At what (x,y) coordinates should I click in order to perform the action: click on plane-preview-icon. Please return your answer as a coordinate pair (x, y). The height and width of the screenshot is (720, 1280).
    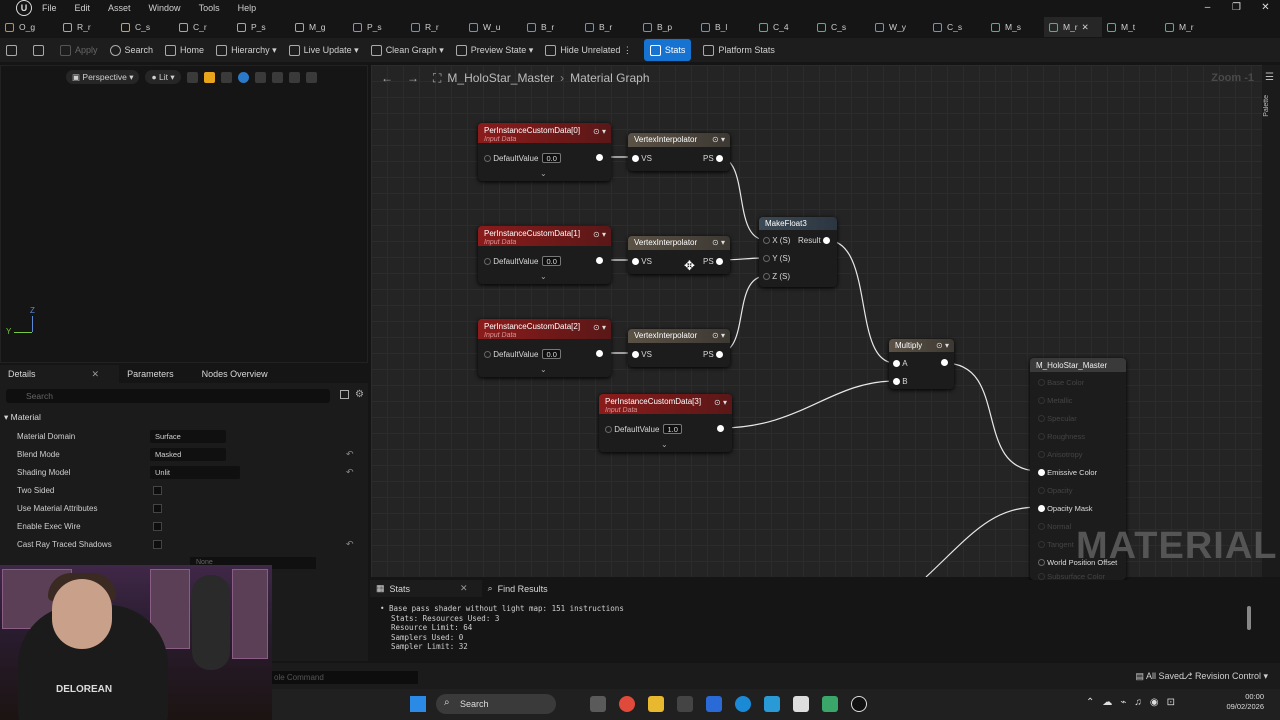
    Looking at the image, I should click on (260, 77).